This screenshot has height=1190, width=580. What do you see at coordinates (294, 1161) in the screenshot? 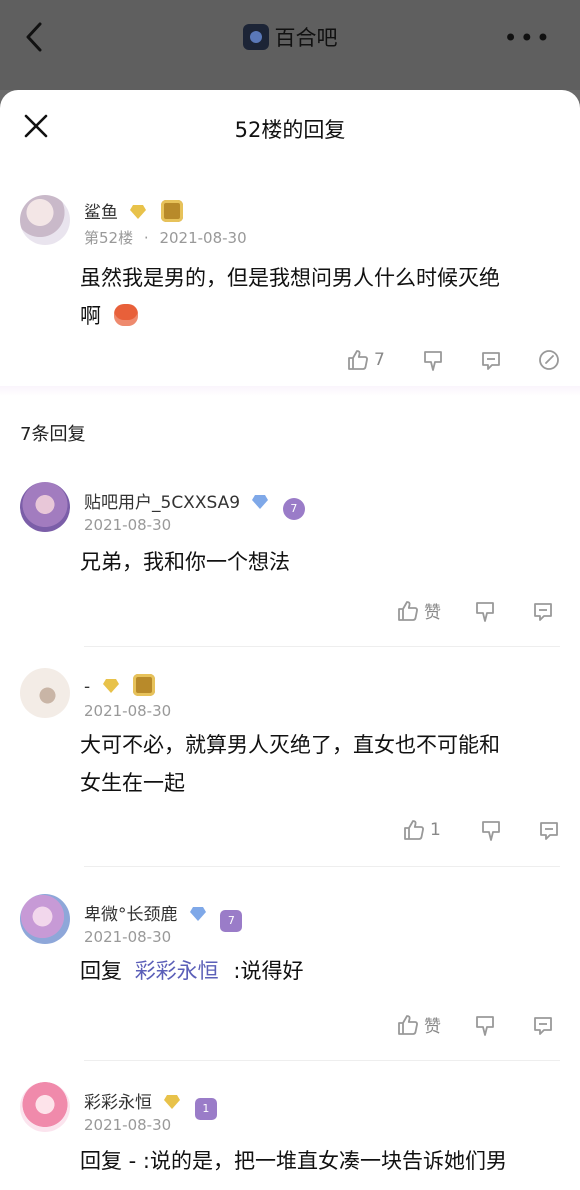
I see `reply-content: 回复 - :说的是，把一堆直女凑一块告诉她们男` at bounding box center [294, 1161].